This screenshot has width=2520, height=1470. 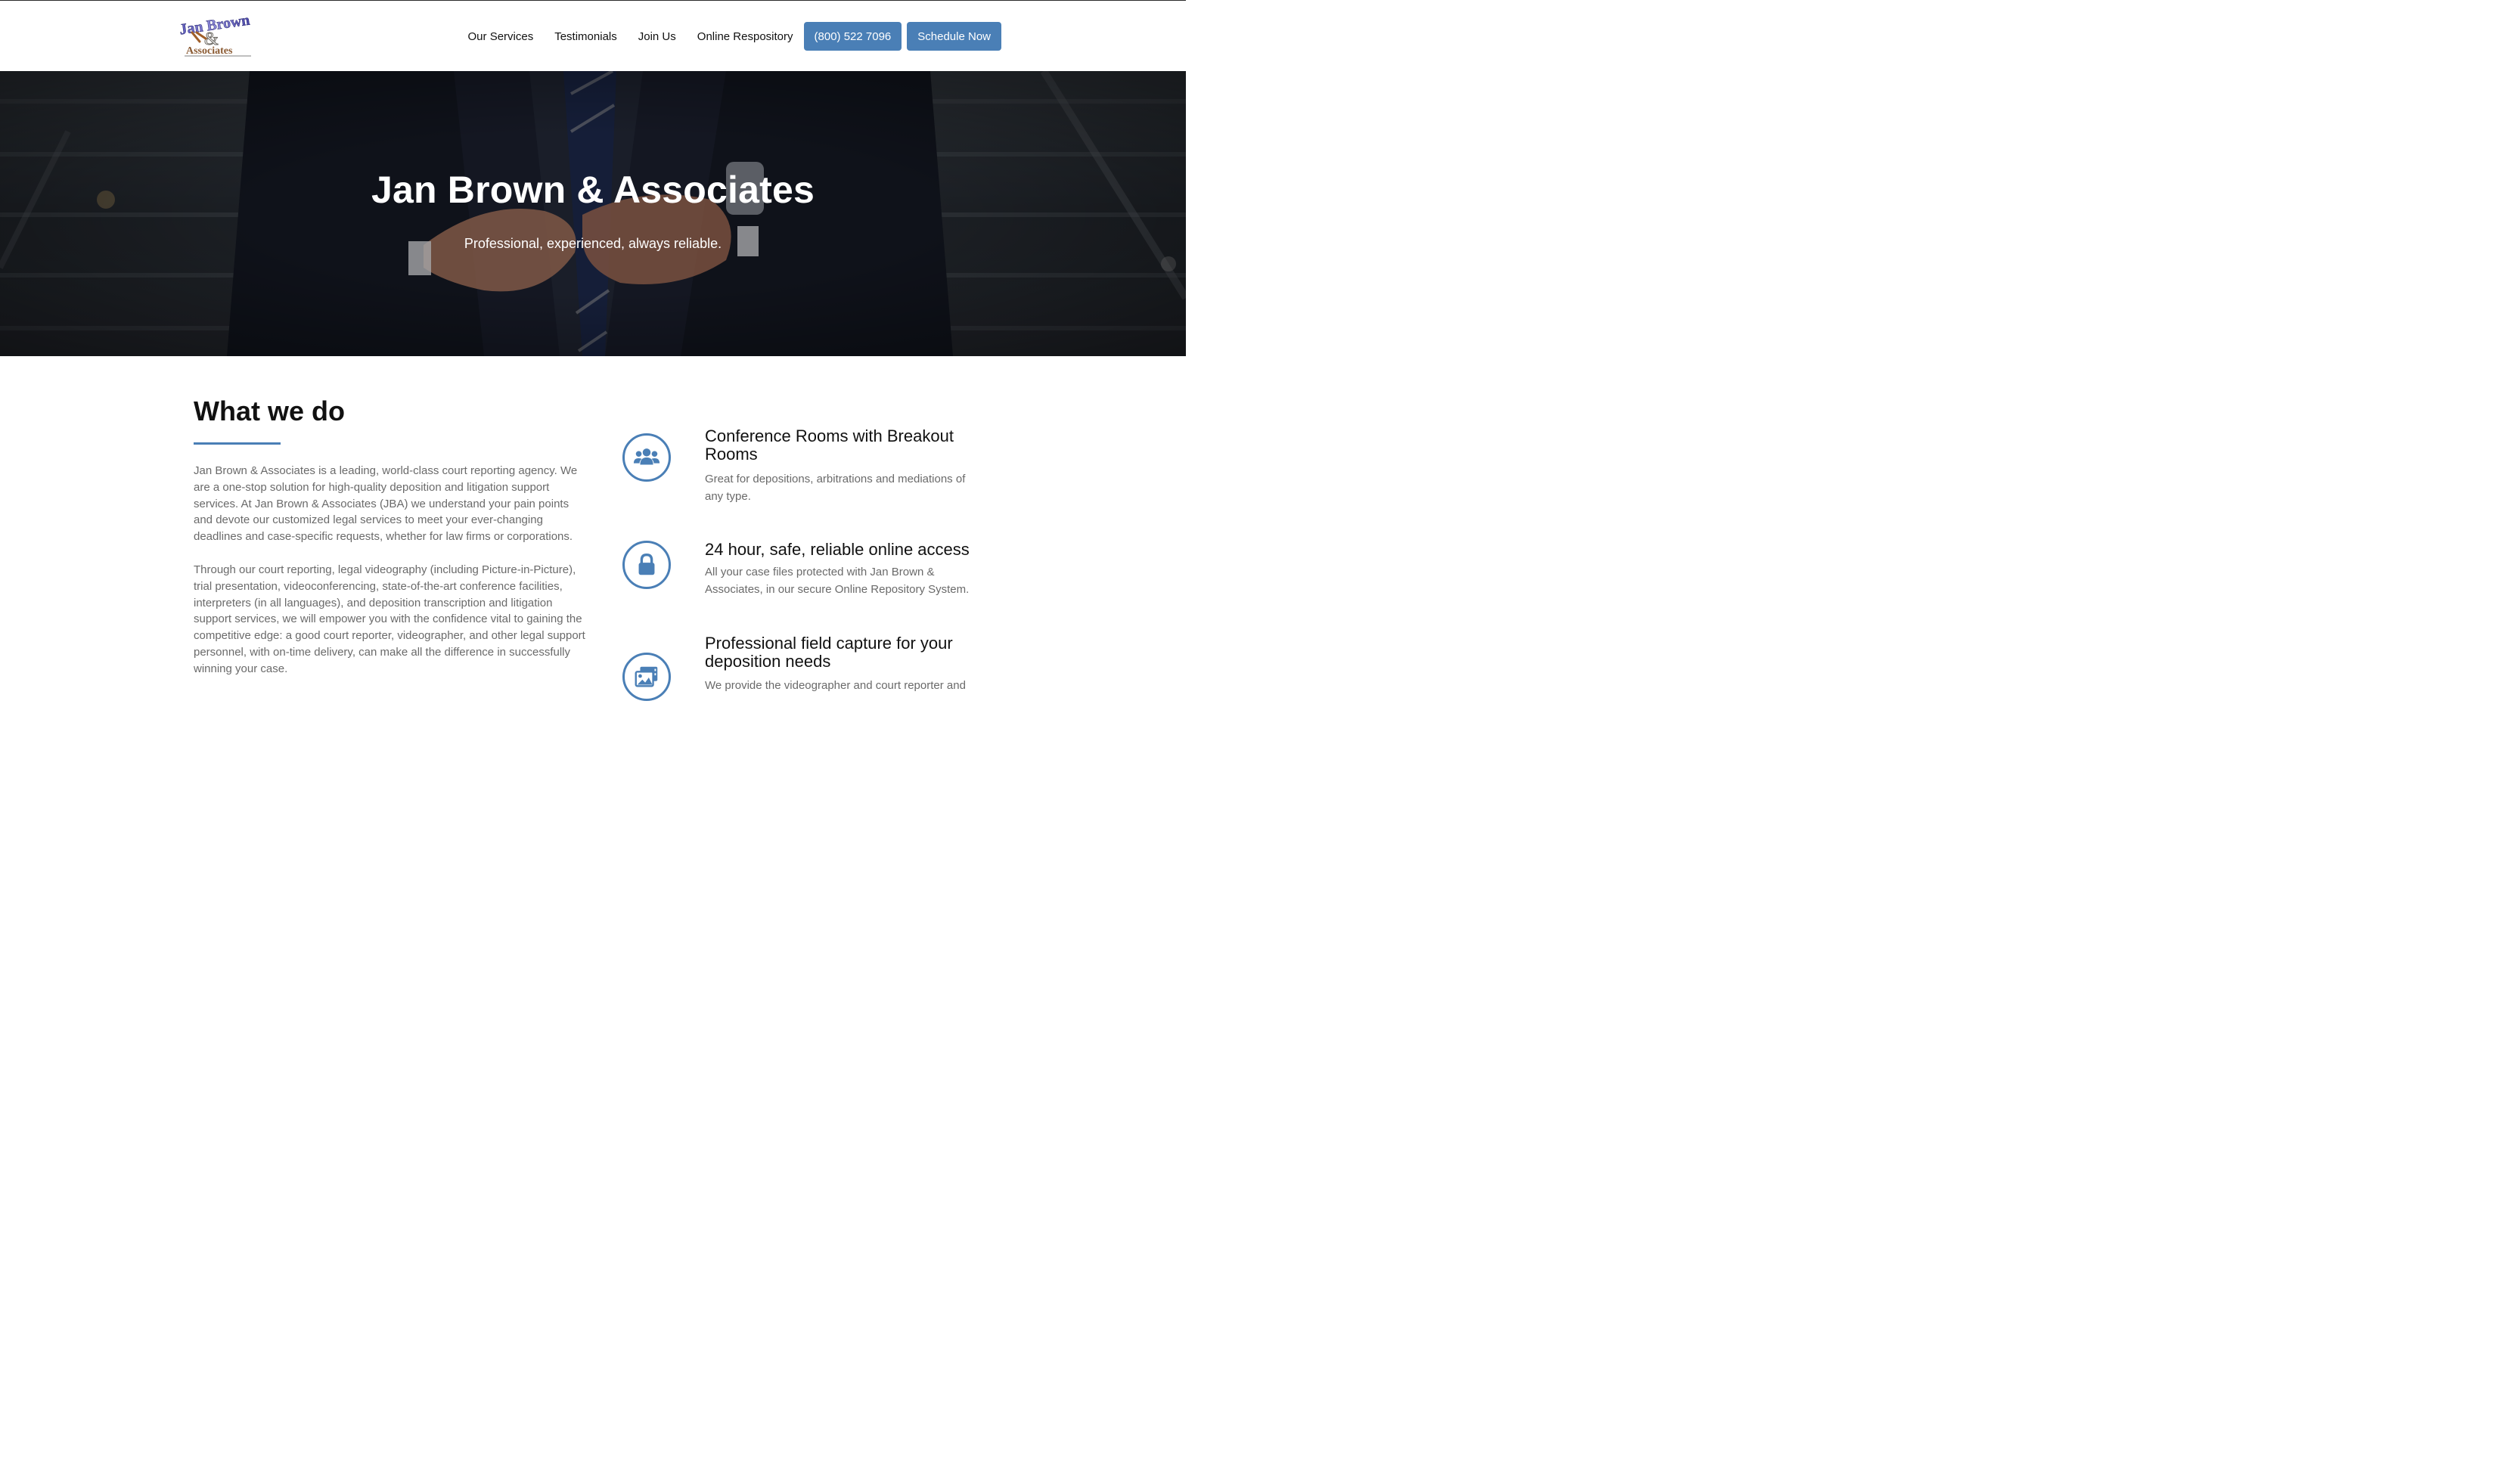 What do you see at coordinates (209, 51) in the screenshot?
I see `svg-text: Associates` at bounding box center [209, 51].